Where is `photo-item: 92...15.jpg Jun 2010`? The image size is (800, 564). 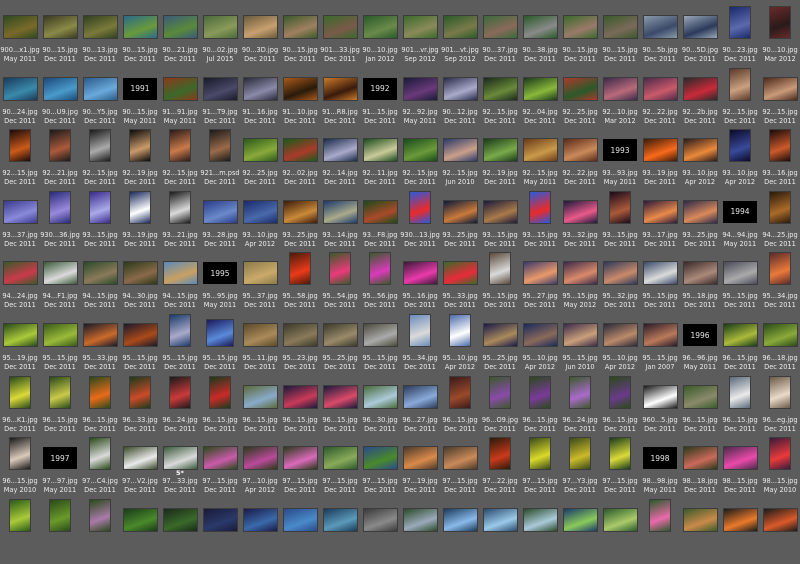
photo-item: 92...15.jpg Jun 2010 is located at coordinates (460, 158).